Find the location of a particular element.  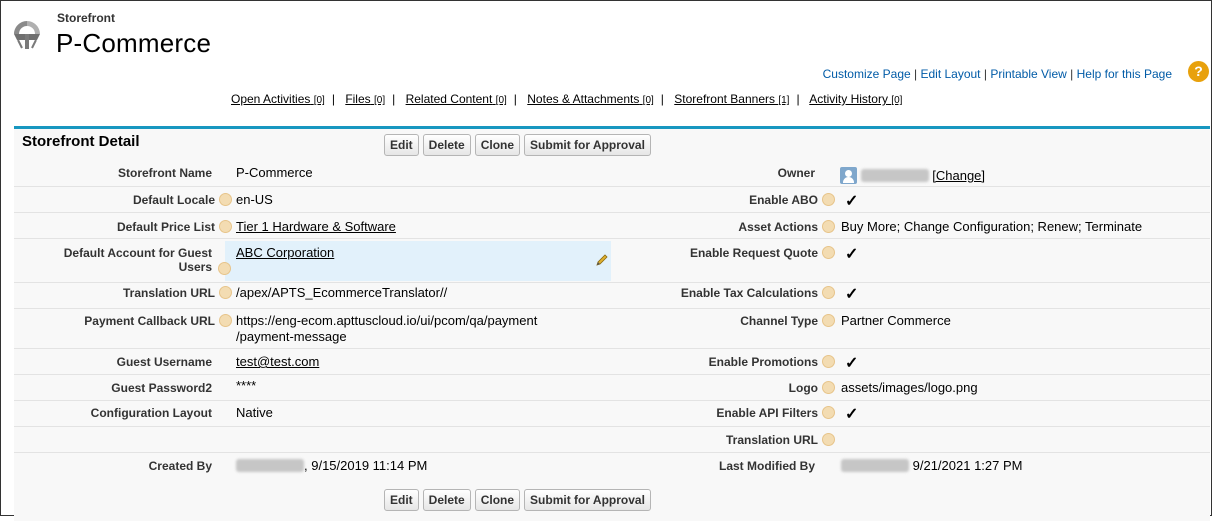

field-value-storefront-name: P-Commerce is located at coordinates (274, 172).